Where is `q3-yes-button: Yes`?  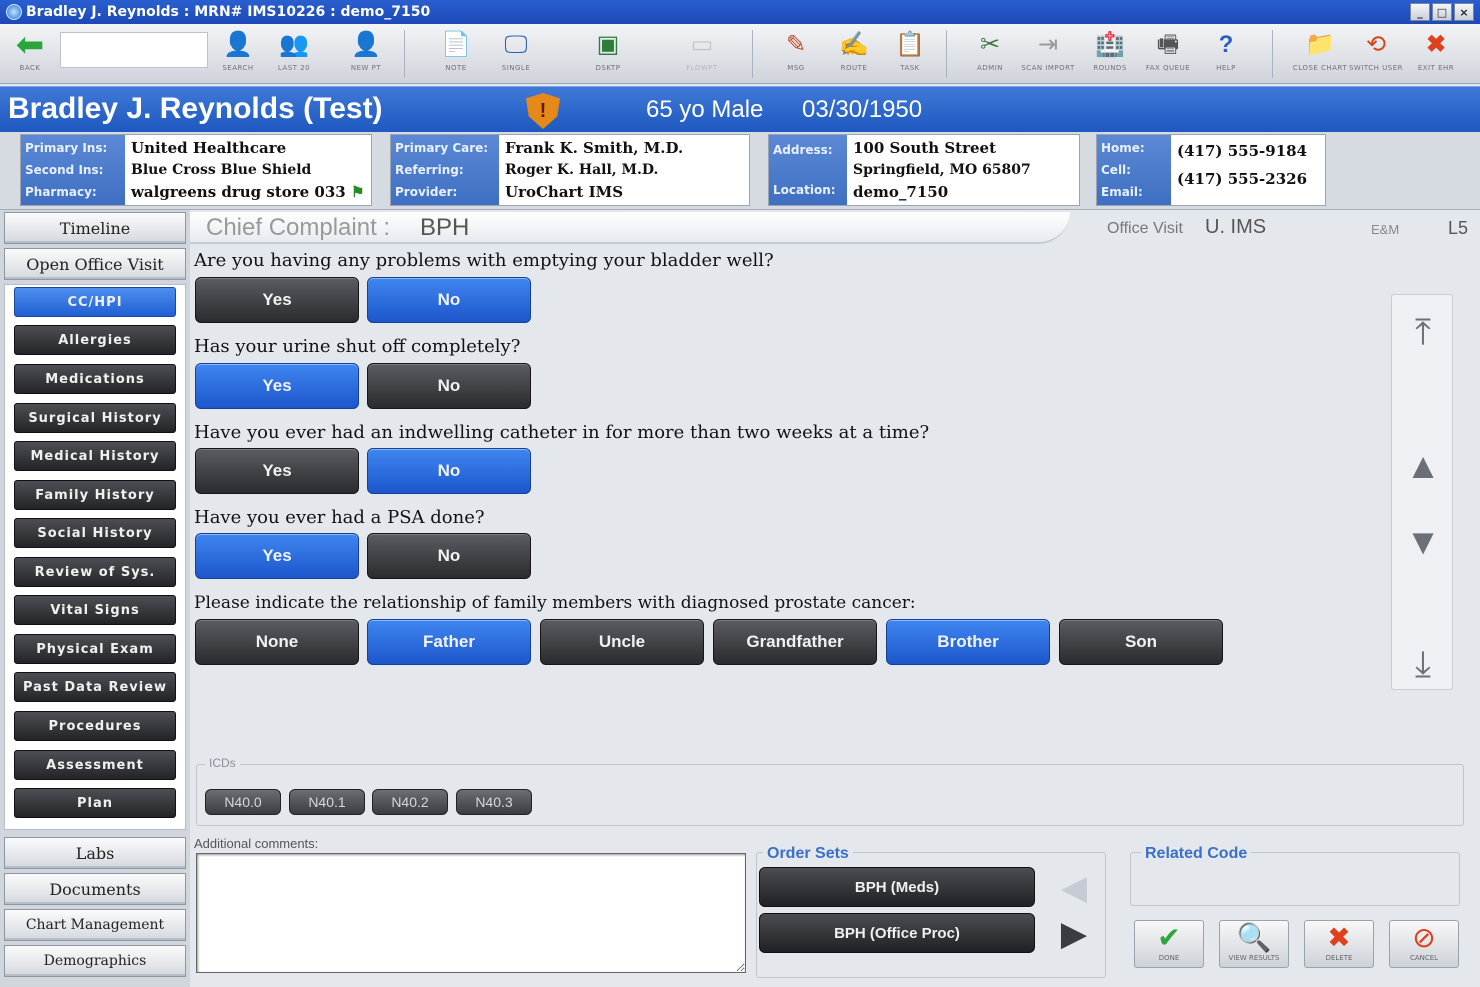
q3-yes-button: Yes is located at coordinates (277, 471).